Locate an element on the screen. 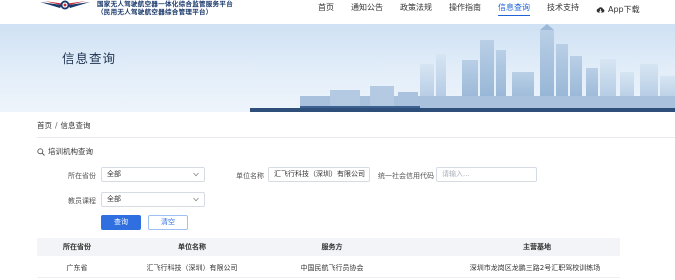 This screenshot has height=280, width=675. course-select: 全部 is located at coordinates (153, 199).